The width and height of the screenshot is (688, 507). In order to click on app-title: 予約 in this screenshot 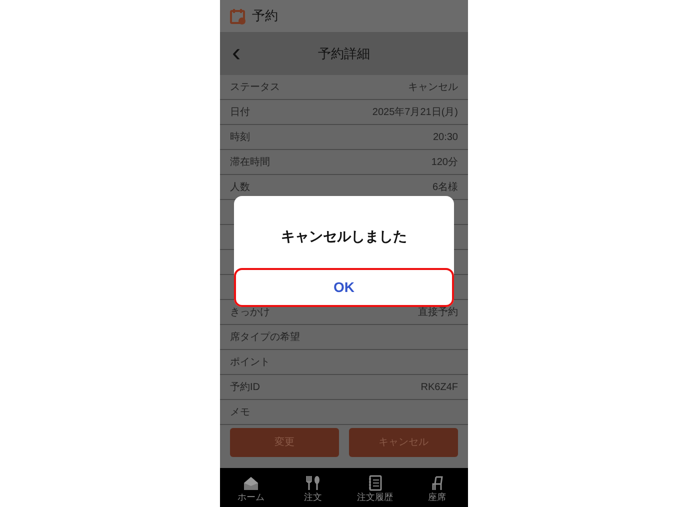, I will do `click(265, 16)`.